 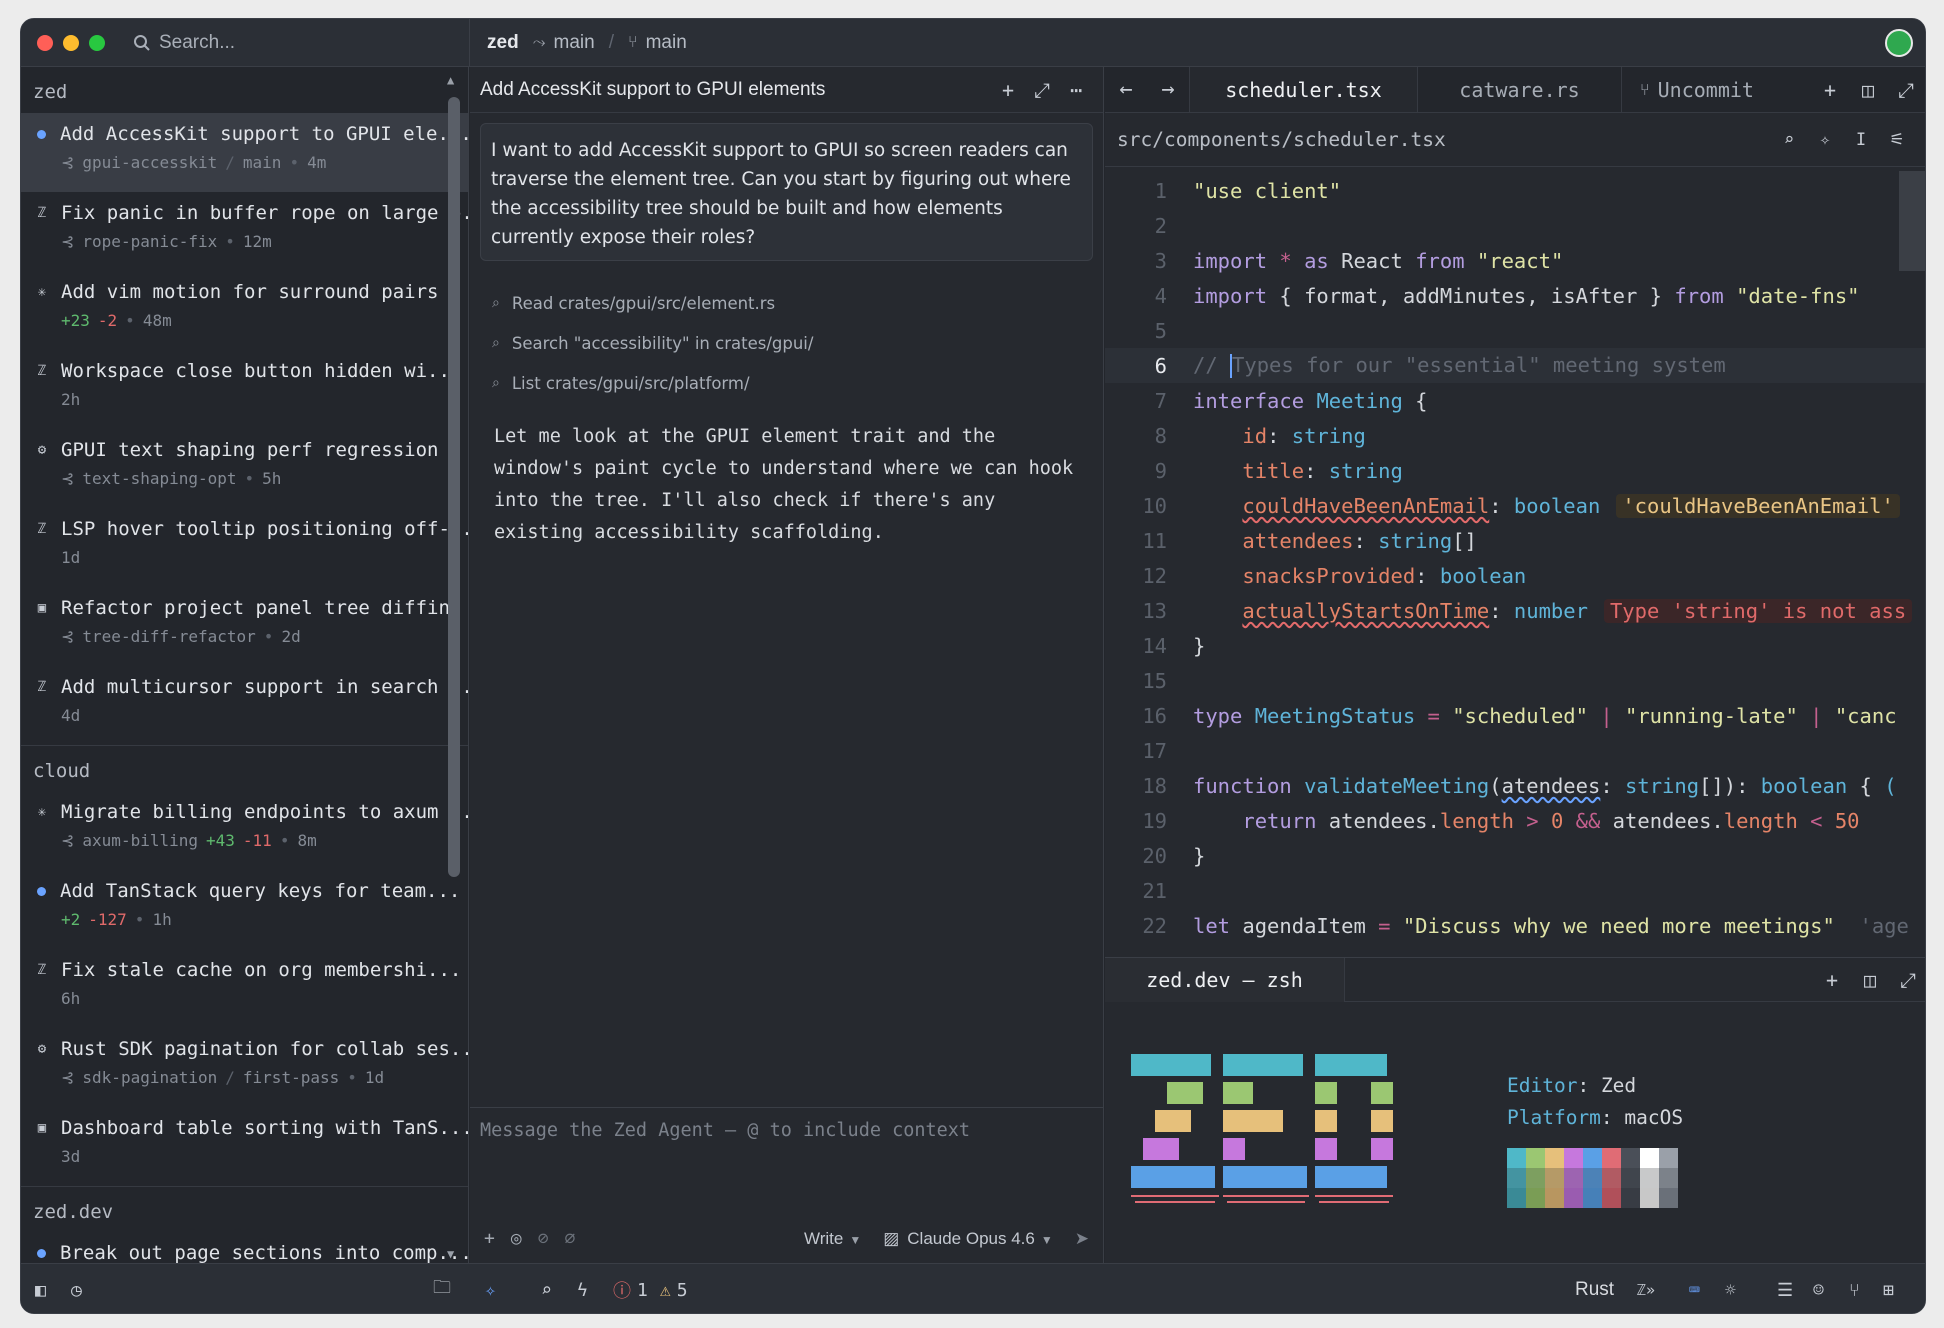 I want to click on code-line: 12 snacksProvided: boolean, so click(x=1515, y=575).